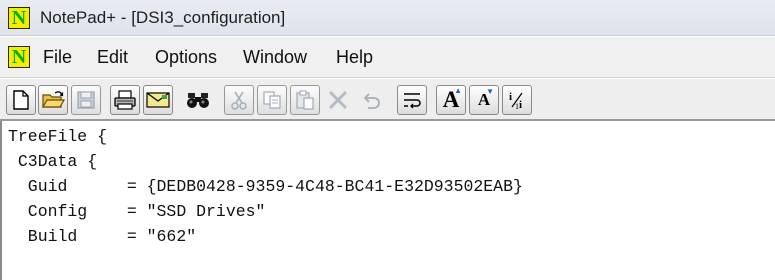  What do you see at coordinates (53, 161) in the screenshot?
I see `code-line: C3Data {` at bounding box center [53, 161].